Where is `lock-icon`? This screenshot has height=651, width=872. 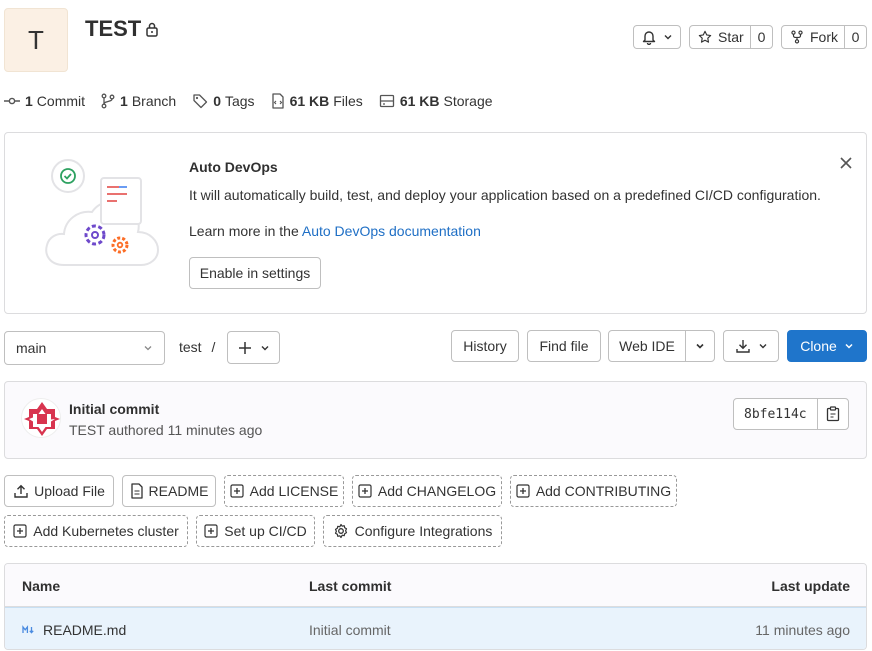 lock-icon is located at coordinates (152, 29).